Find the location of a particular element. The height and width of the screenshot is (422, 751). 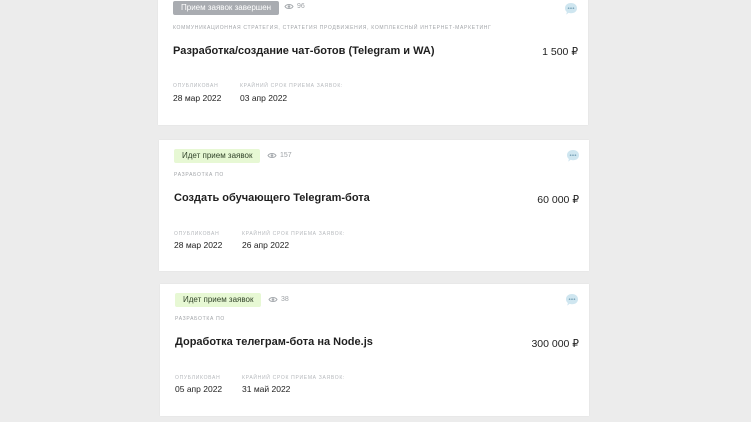

deadline-date: 03 апр 2022 is located at coordinates (264, 98).